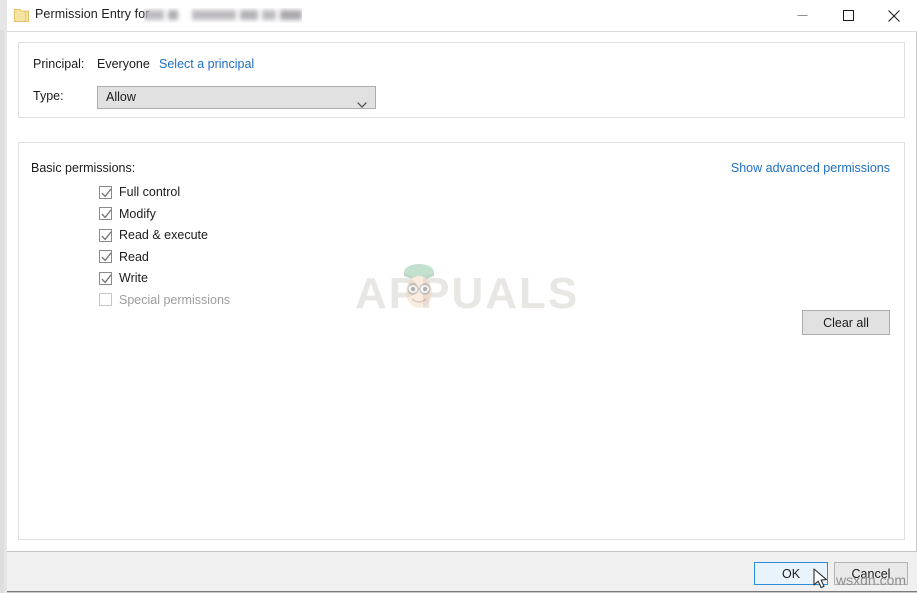 The image size is (917, 593). I want to click on permission-checkbox-write: Write, so click(123, 278).